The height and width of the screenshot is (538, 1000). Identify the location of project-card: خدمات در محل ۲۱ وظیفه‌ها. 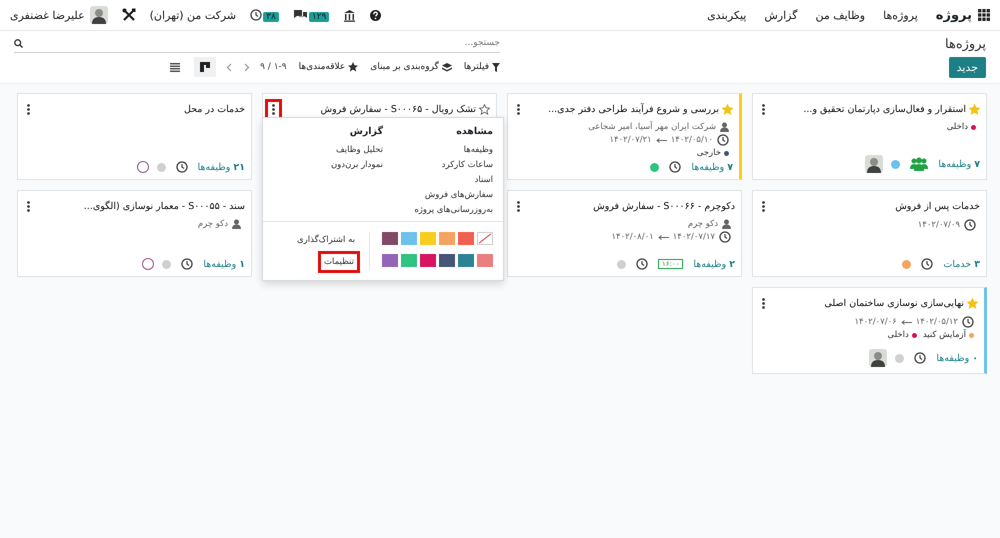
(134, 136).